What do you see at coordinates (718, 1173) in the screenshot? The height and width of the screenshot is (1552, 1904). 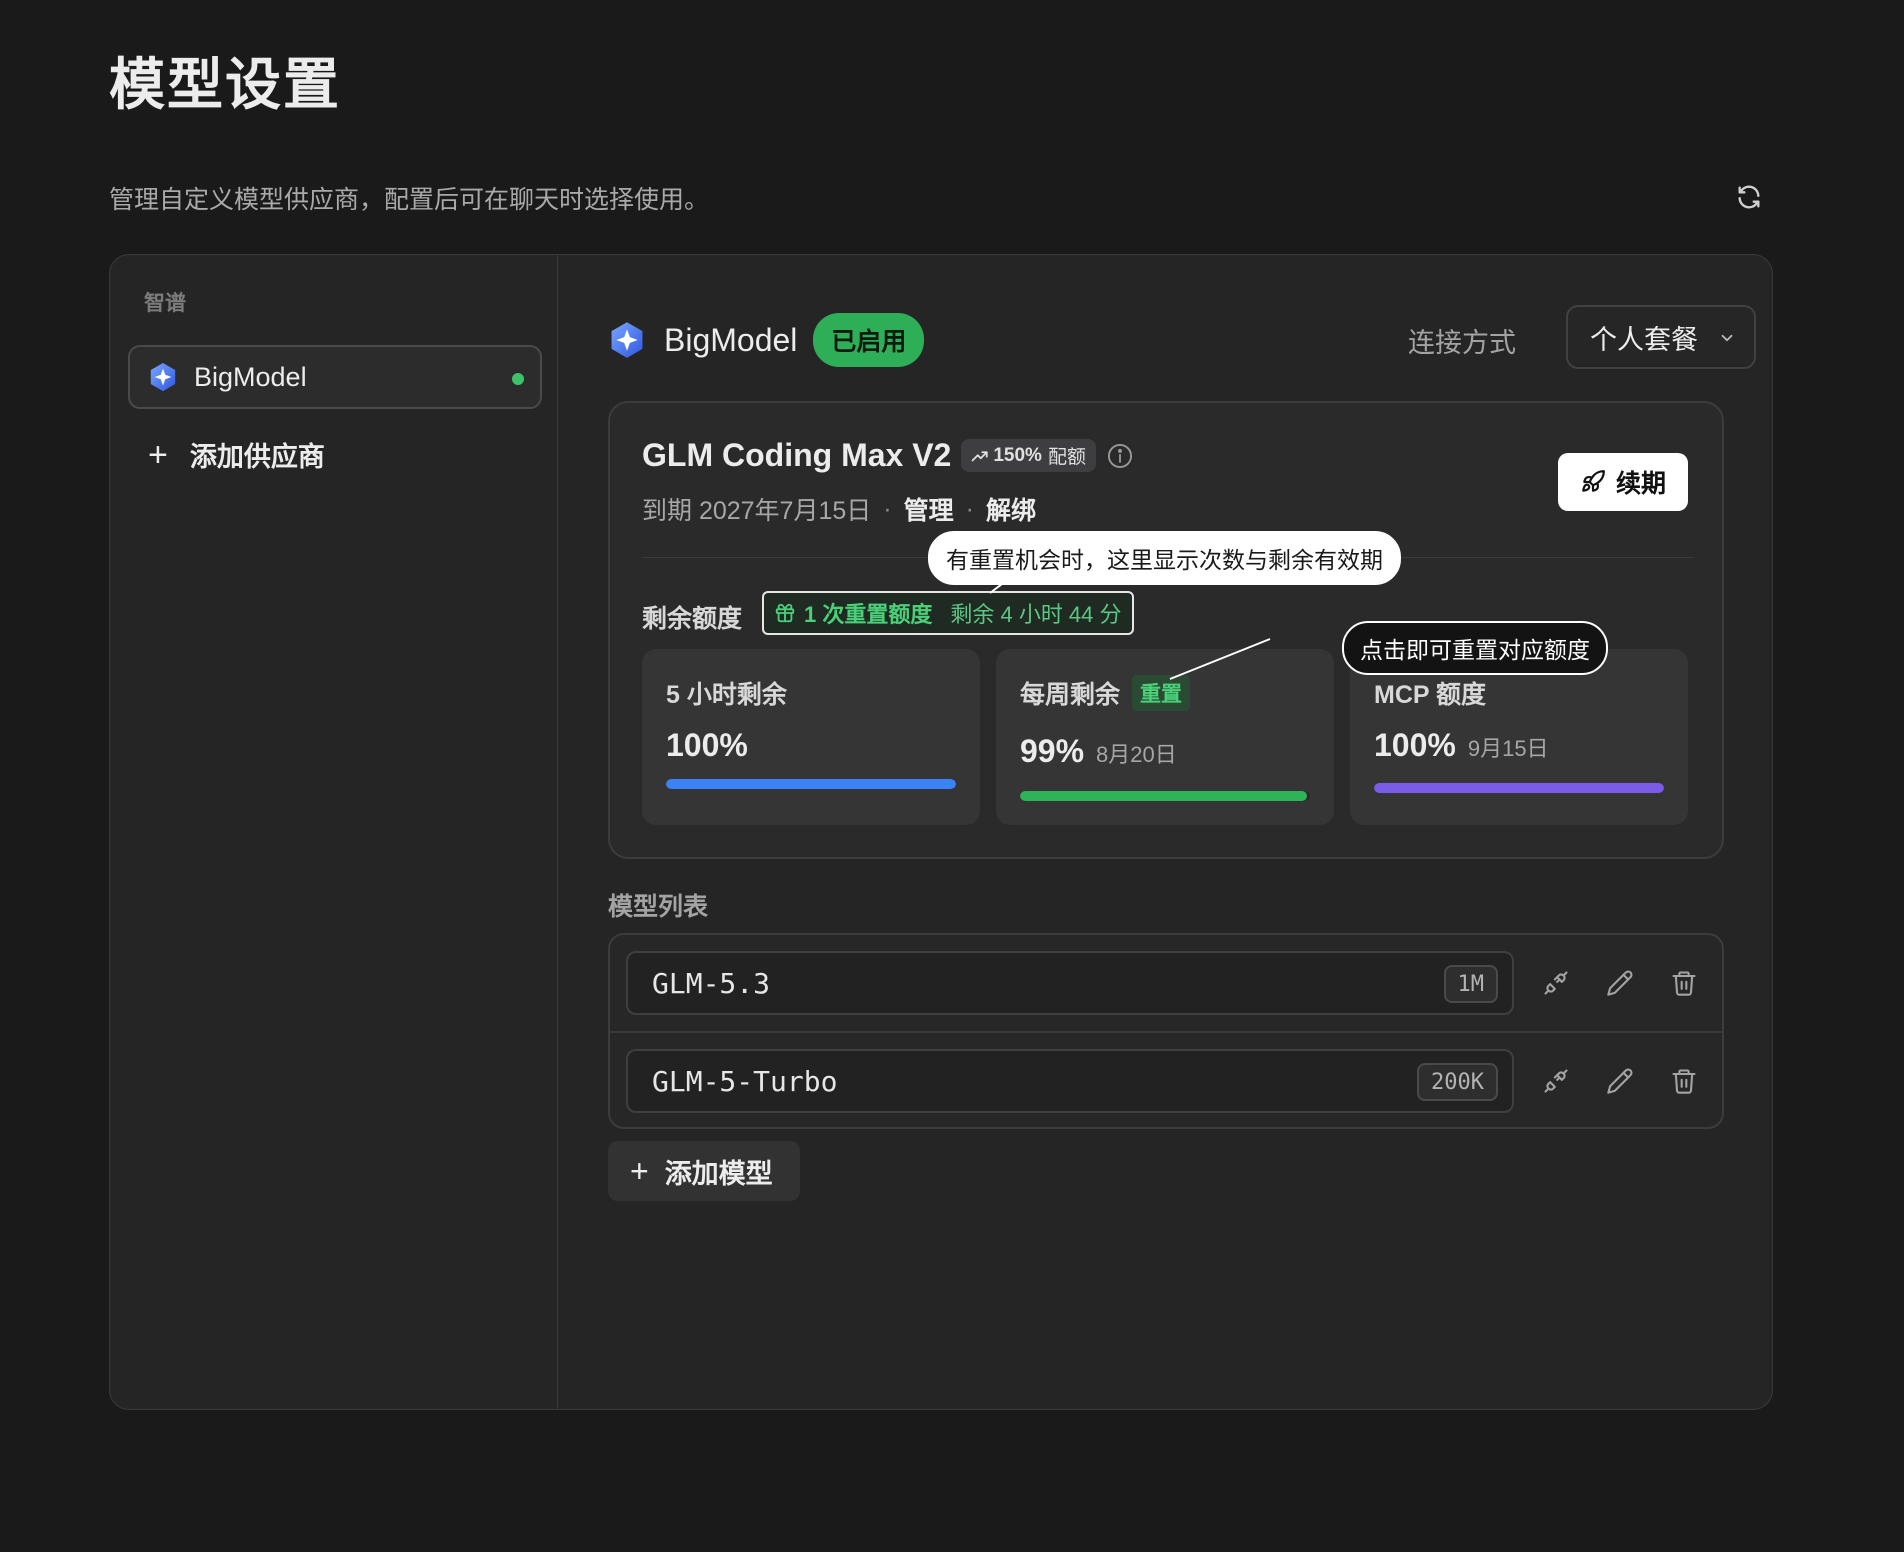 I see `add-model-label: 添加模型` at bounding box center [718, 1173].